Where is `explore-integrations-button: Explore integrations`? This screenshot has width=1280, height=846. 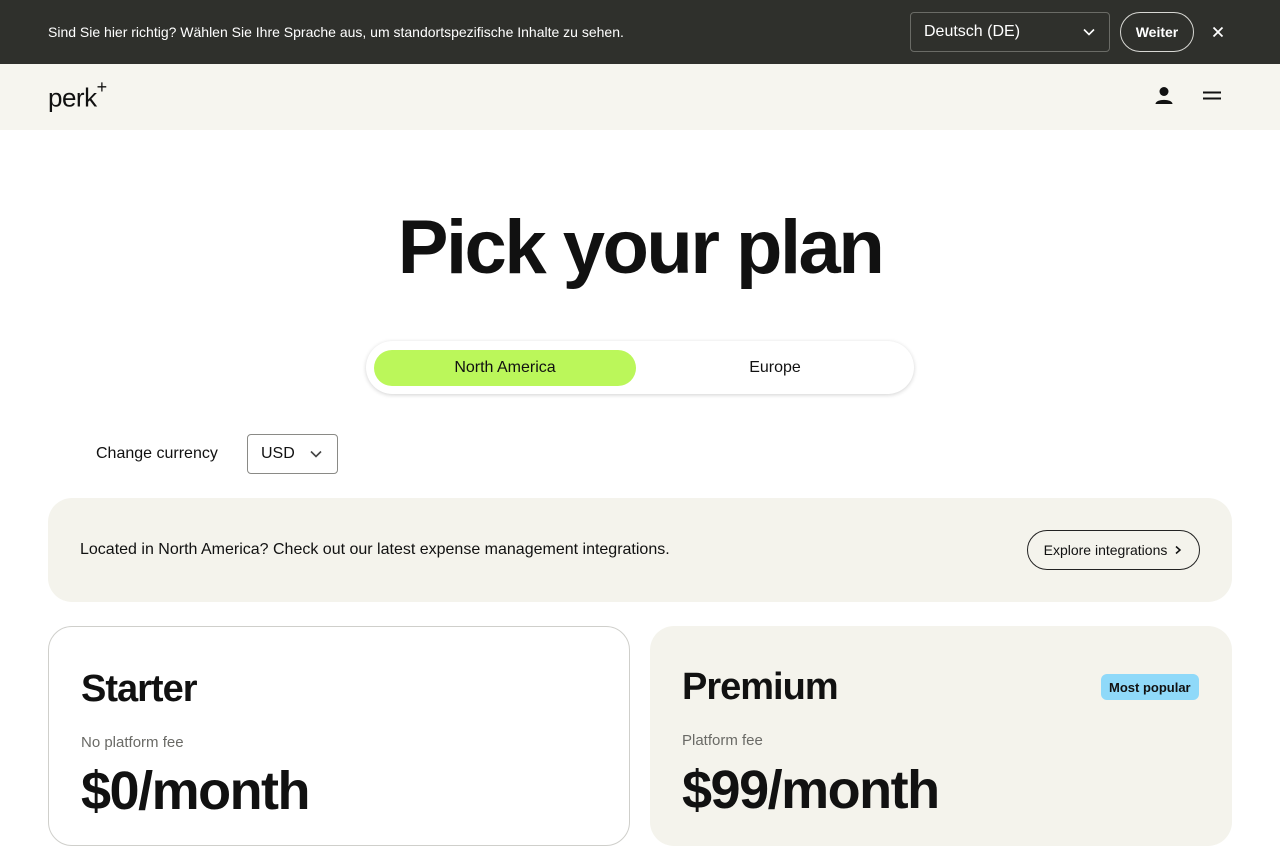
explore-integrations-button: Explore integrations is located at coordinates (1113, 550).